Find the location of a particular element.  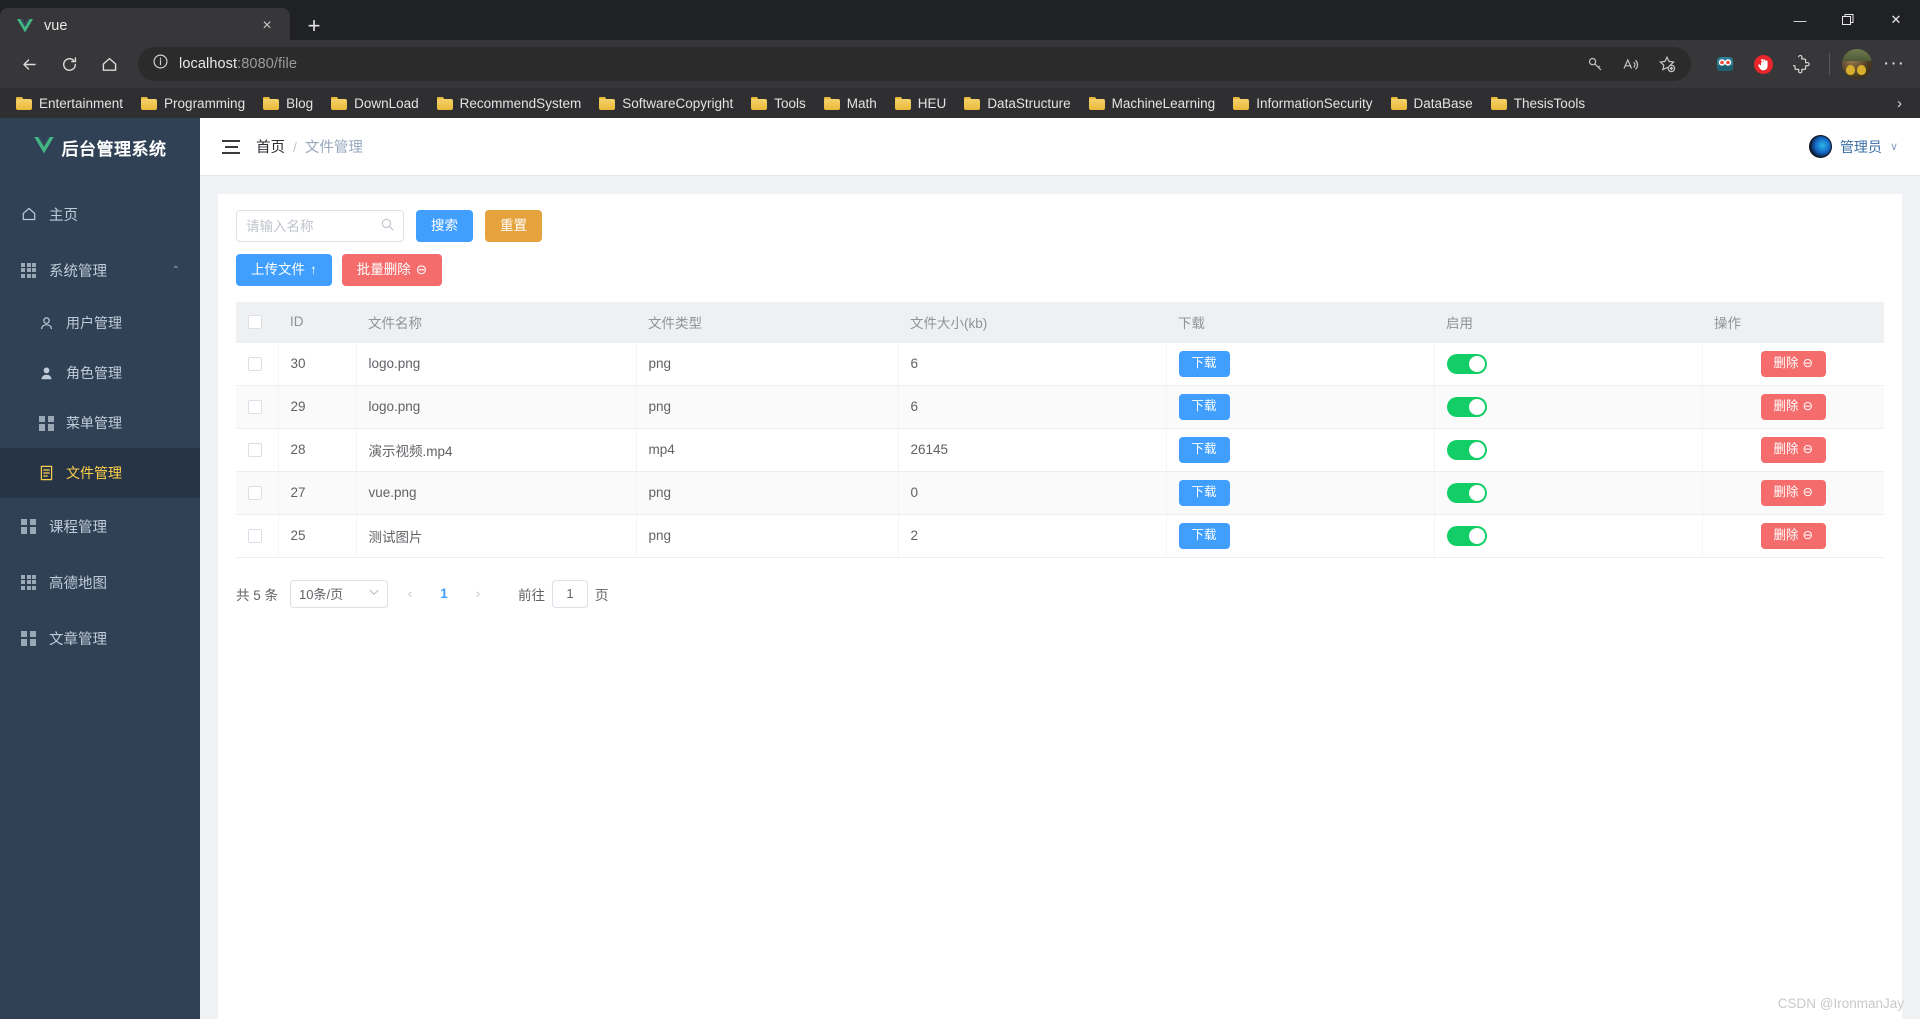

bookmark-item: HEU is located at coordinates (921, 103).